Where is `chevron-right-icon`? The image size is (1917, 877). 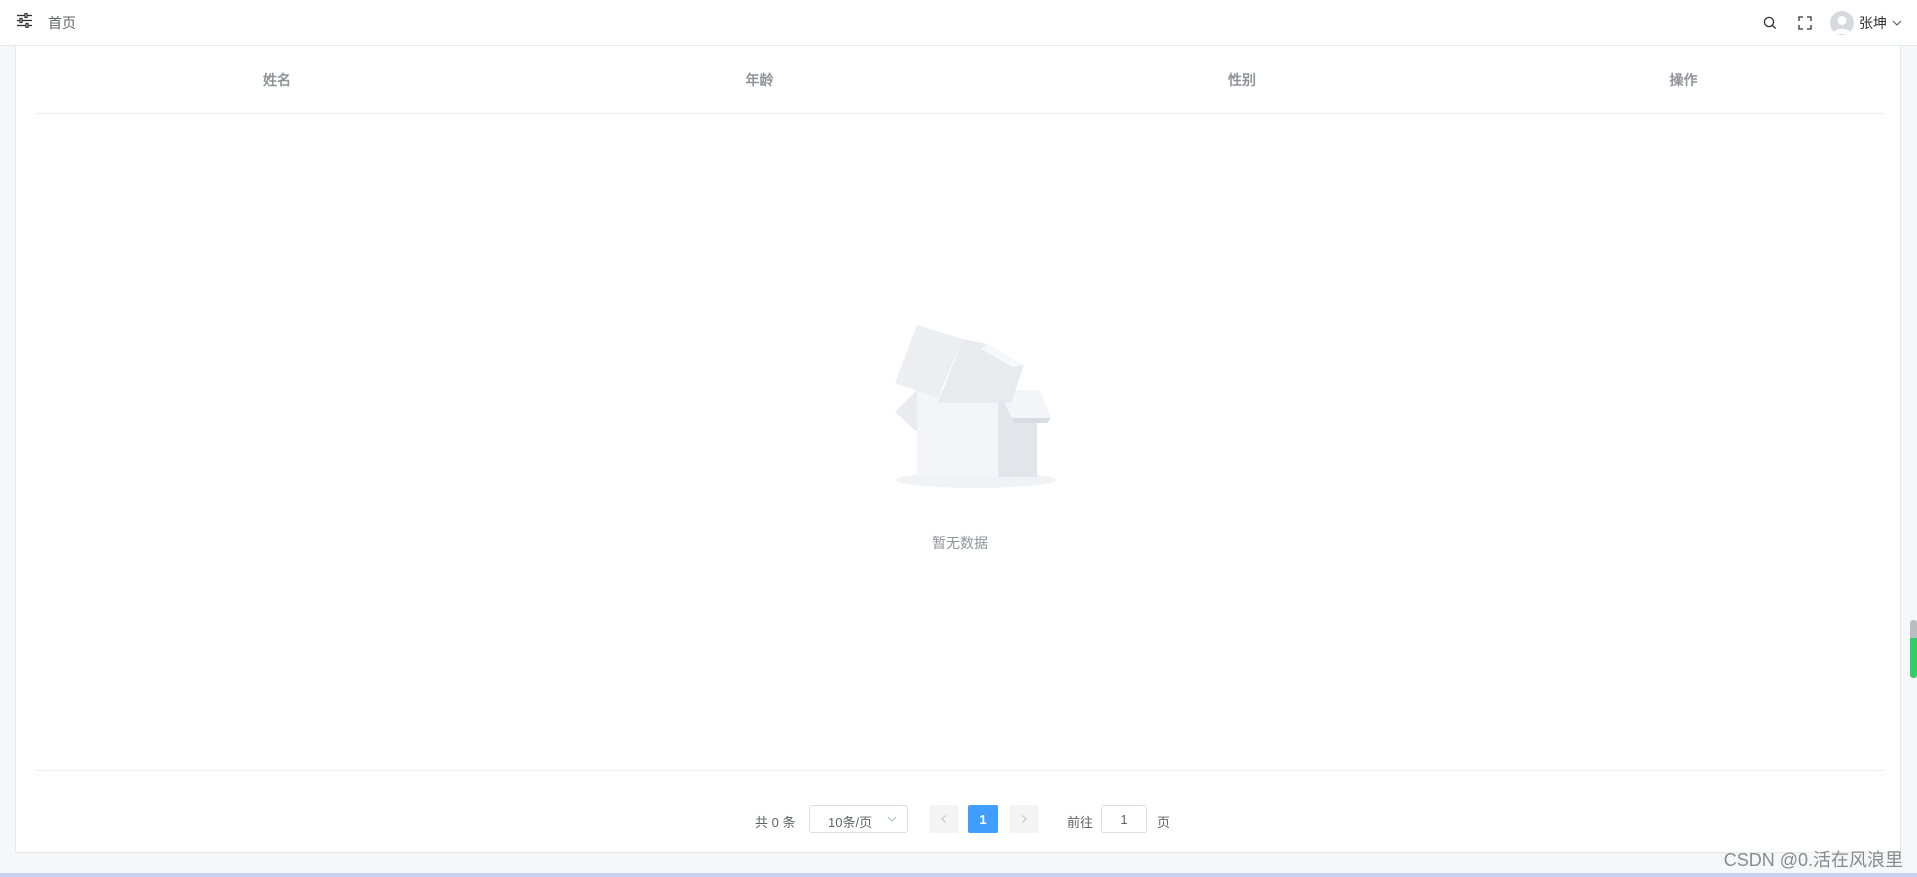
chevron-right-icon is located at coordinates (1024, 819).